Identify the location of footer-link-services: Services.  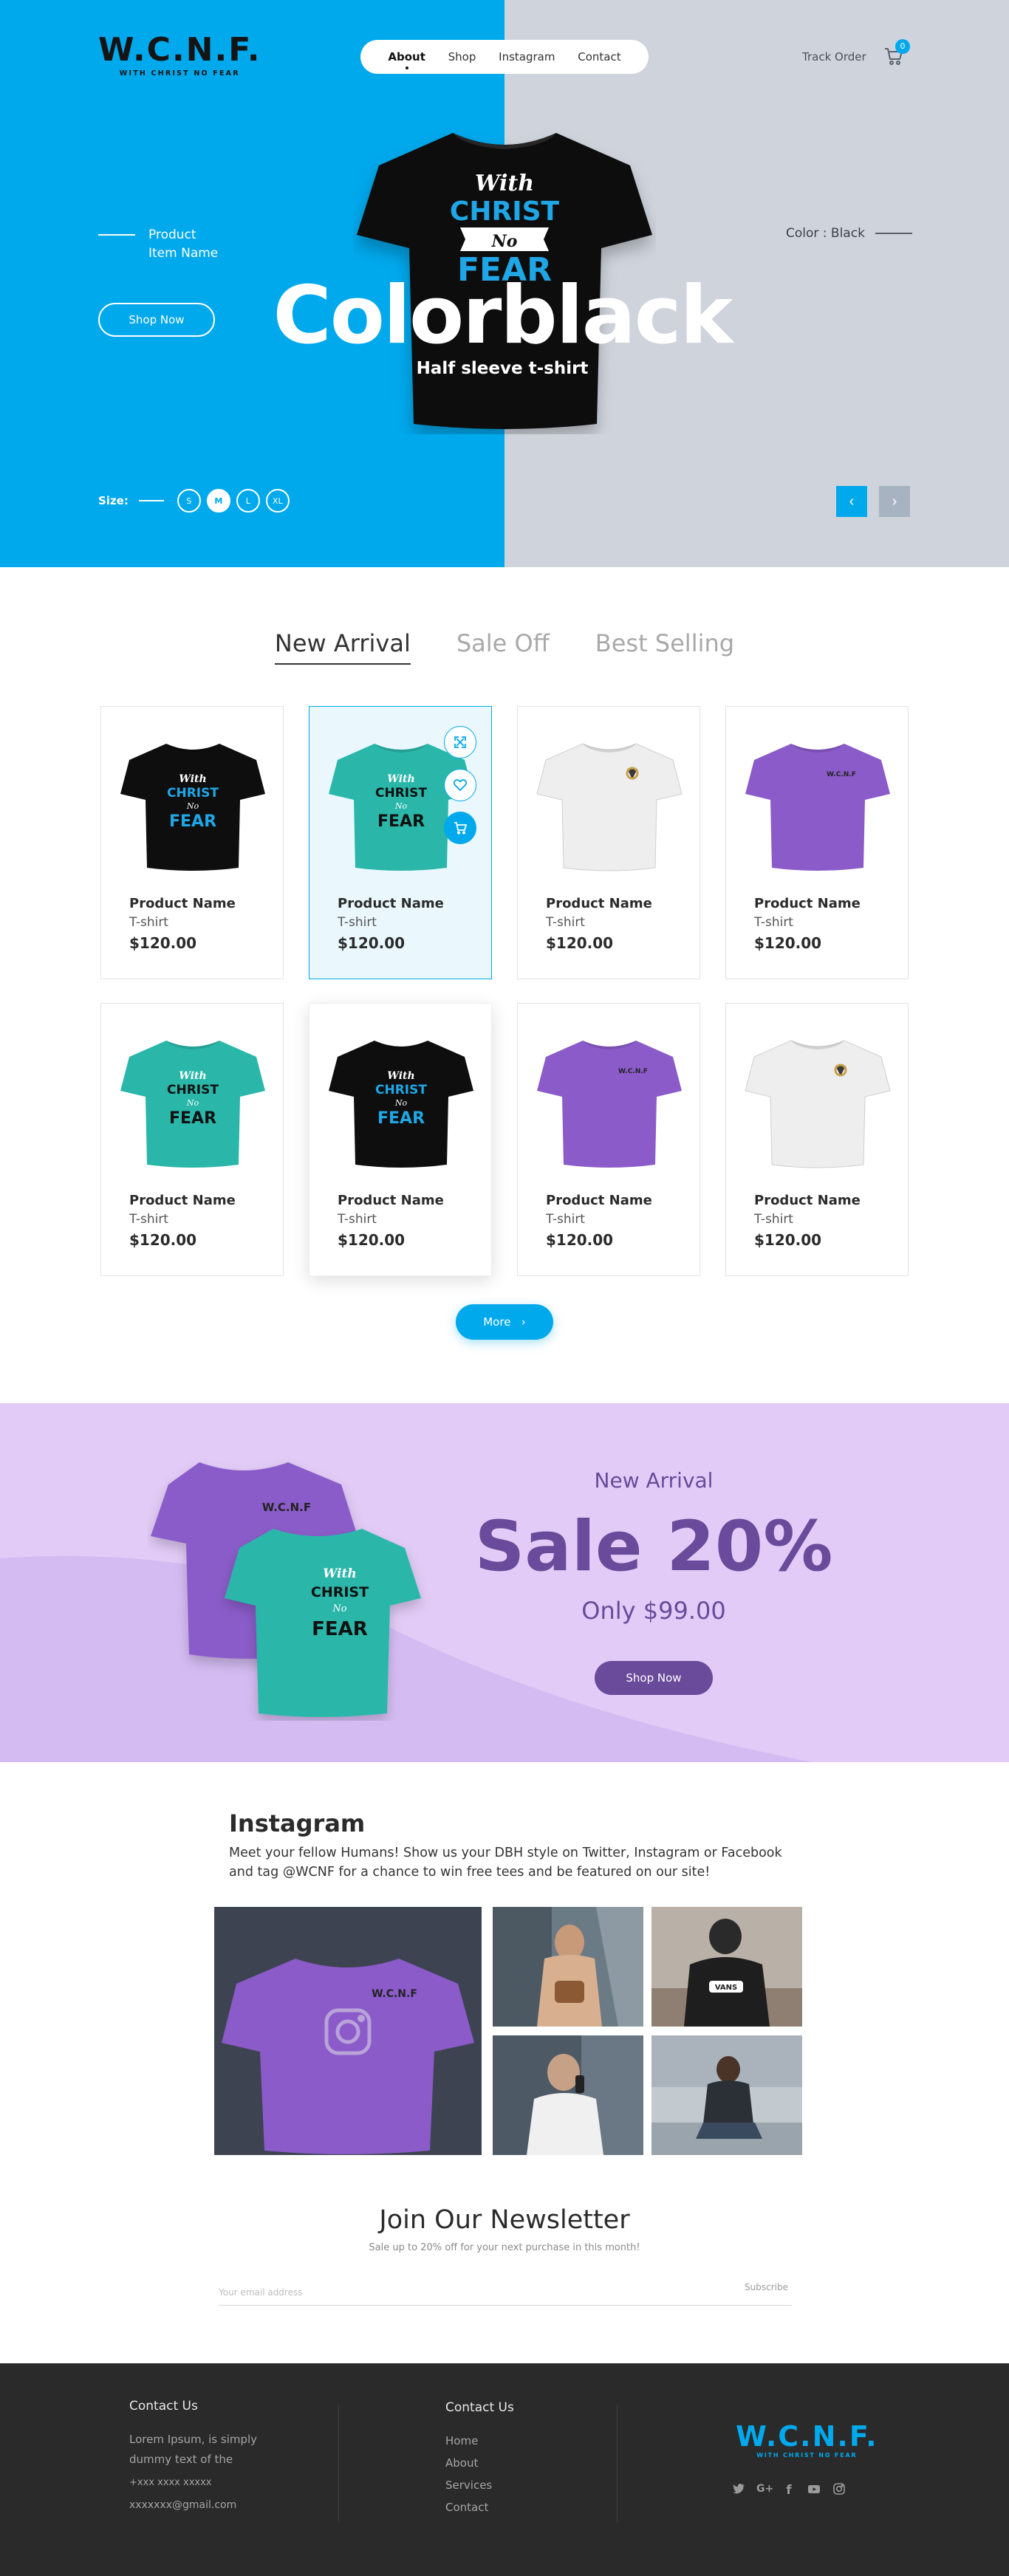
(468, 2485).